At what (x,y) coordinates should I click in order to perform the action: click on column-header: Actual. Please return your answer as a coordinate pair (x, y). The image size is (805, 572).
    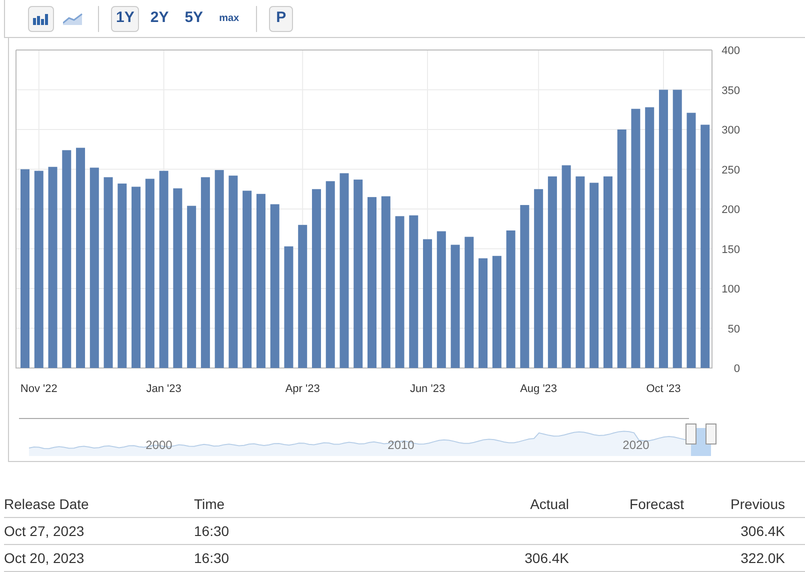
    Looking at the image, I should click on (549, 504).